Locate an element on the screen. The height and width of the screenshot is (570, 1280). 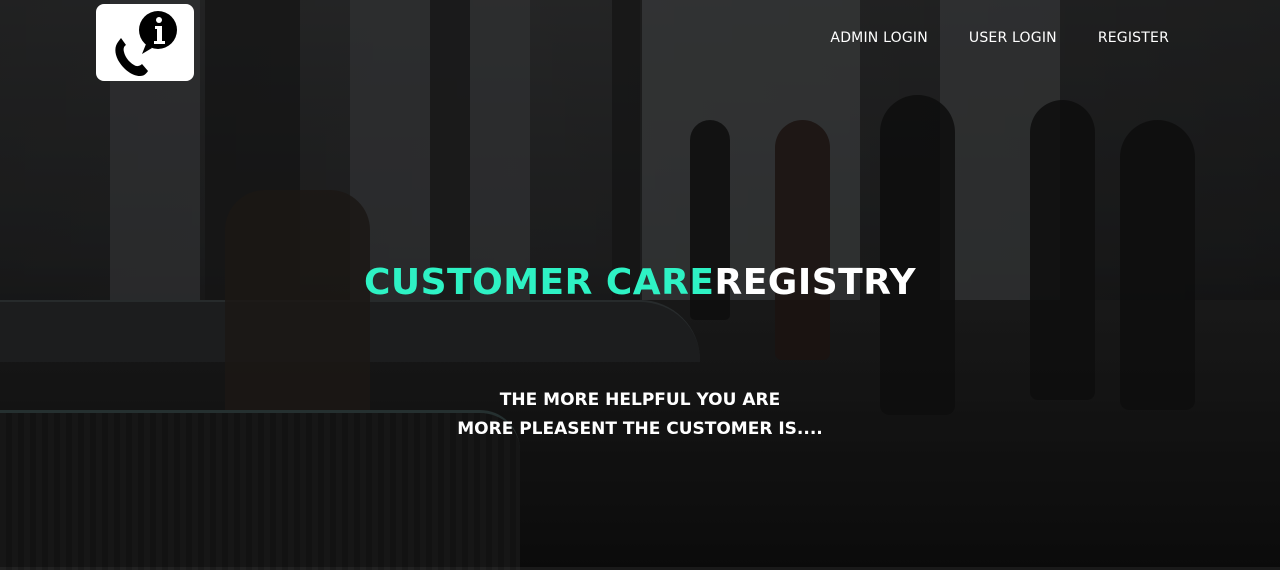
logo is located at coordinates (145, 42).